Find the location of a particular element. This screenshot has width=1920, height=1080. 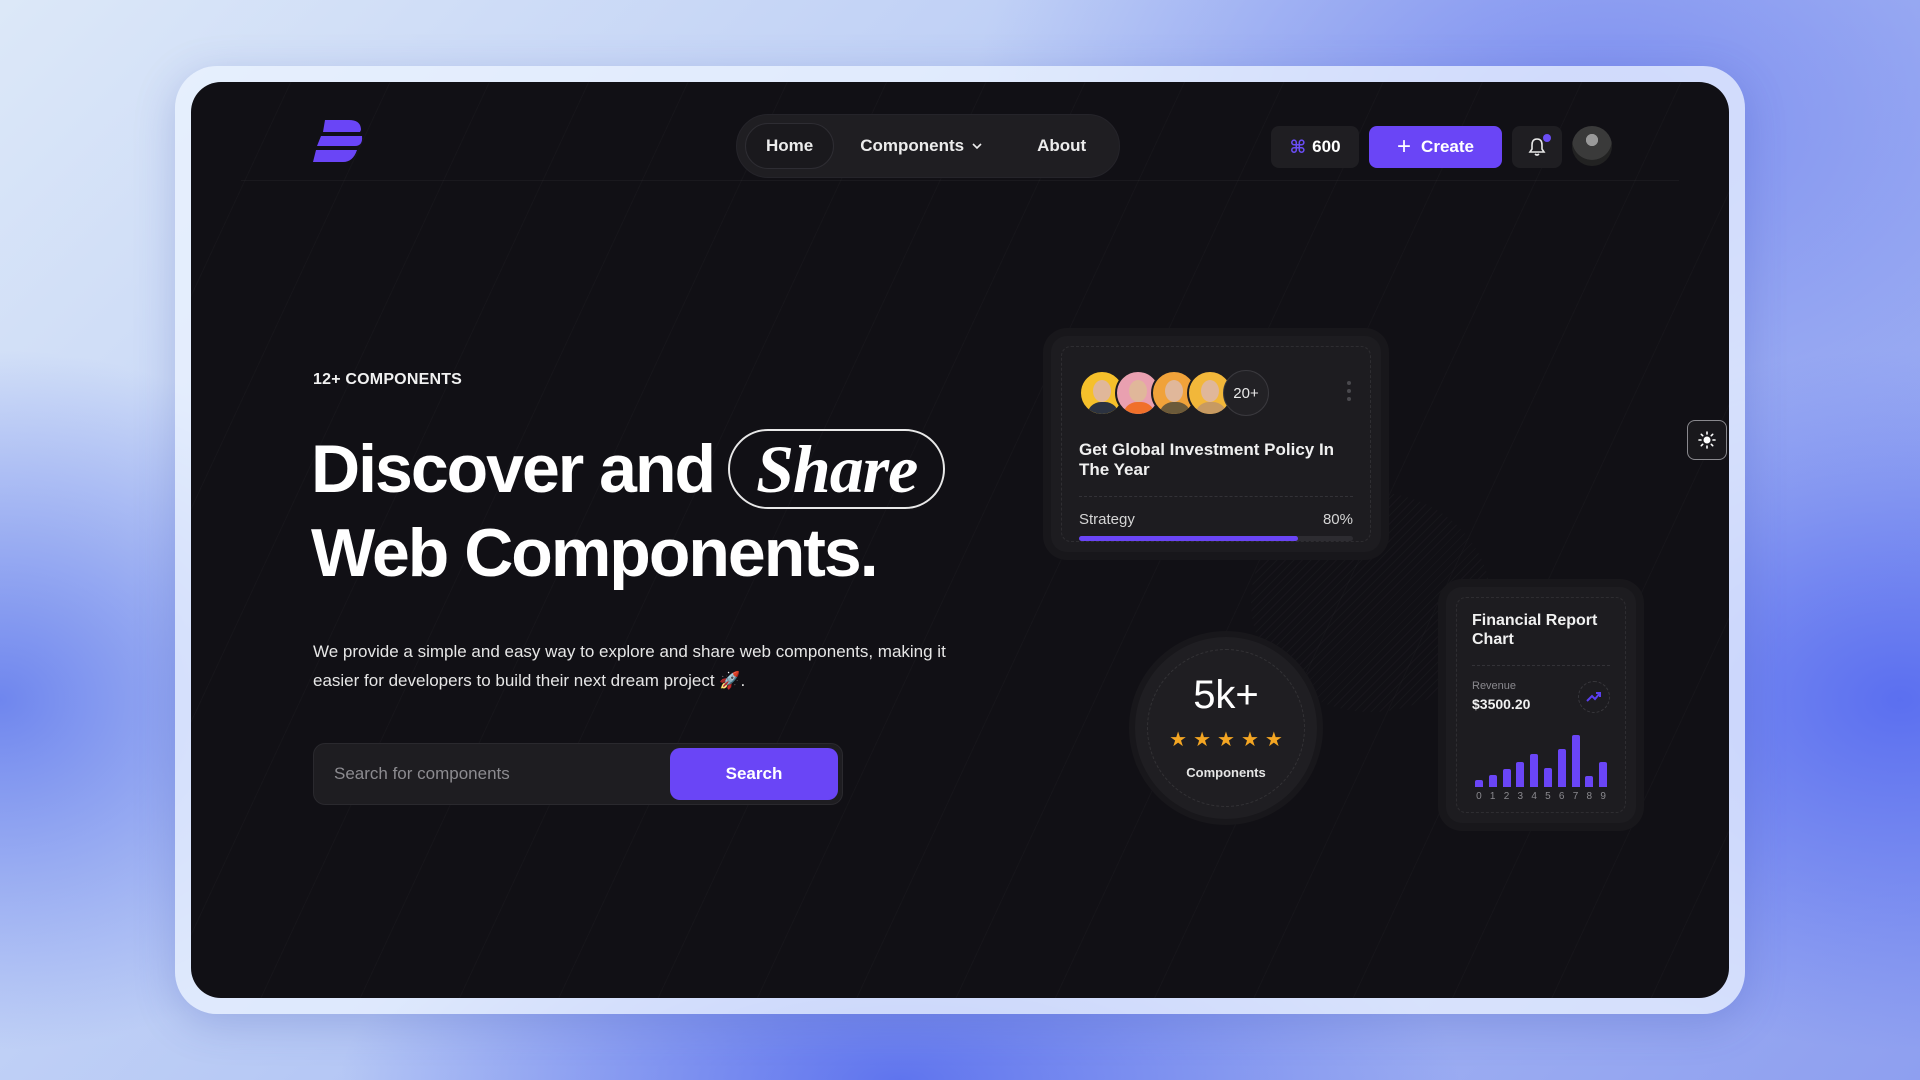

hero-title-part1: Discover and is located at coordinates (513, 469).